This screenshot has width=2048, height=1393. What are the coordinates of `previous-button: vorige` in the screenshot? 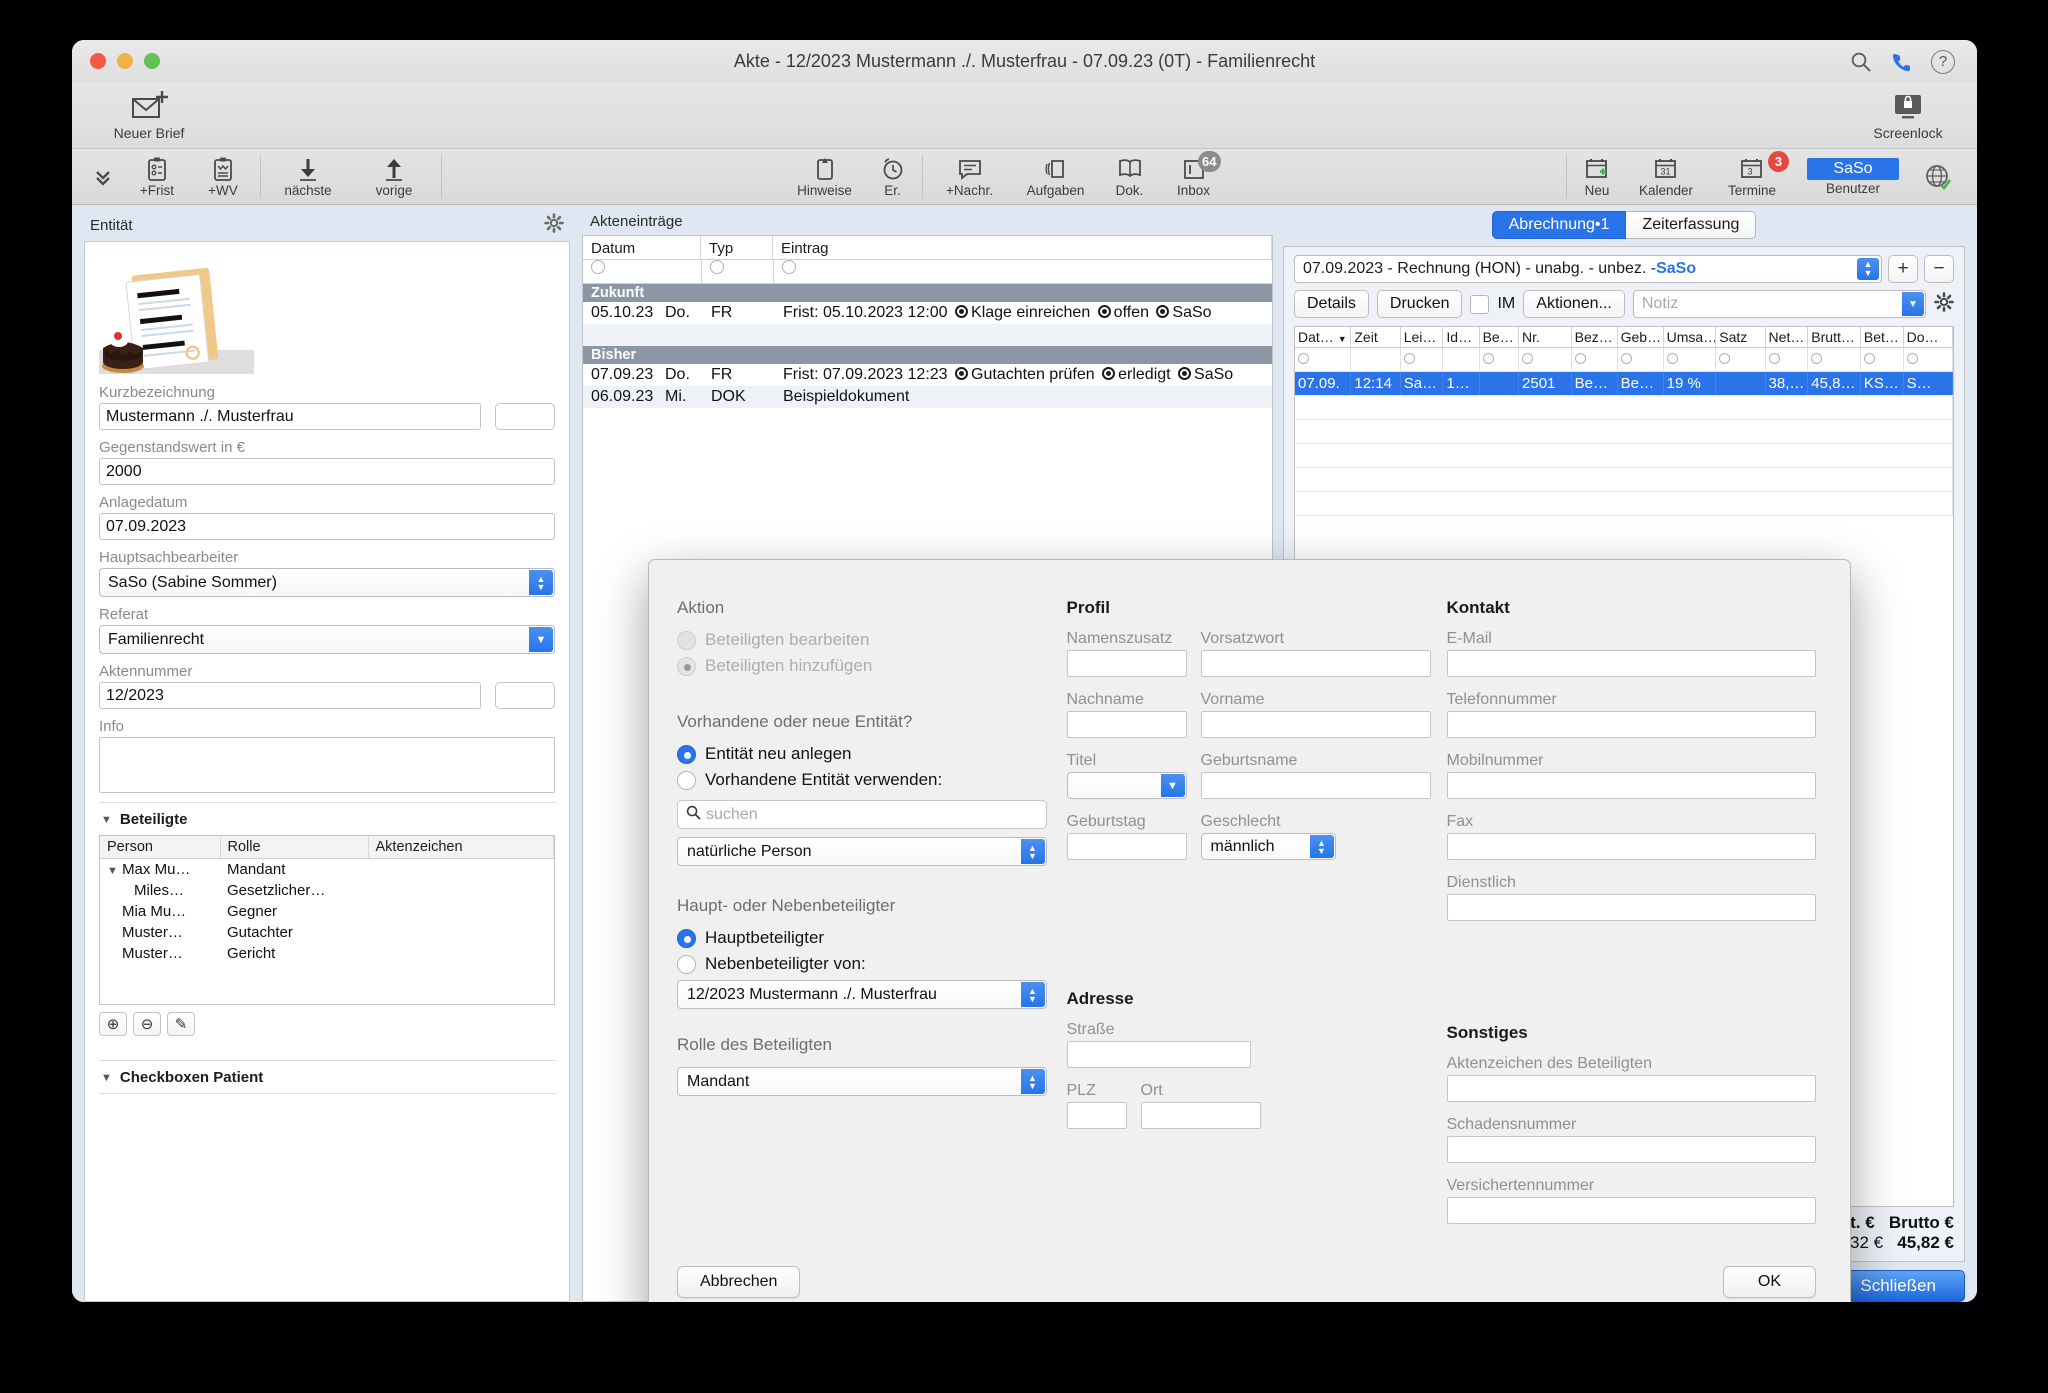 It's located at (394, 176).